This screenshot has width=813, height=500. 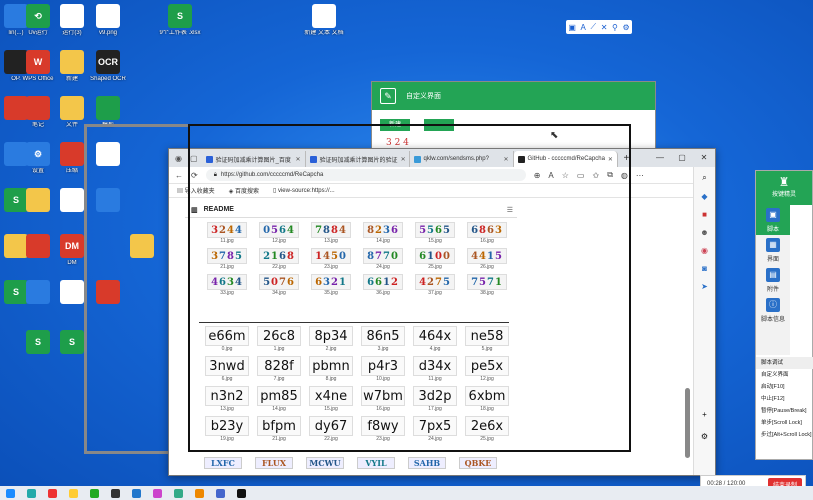 What do you see at coordinates (325, 463) in the screenshot?
I see `captcha-colored: MCWU` at bounding box center [325, 463].